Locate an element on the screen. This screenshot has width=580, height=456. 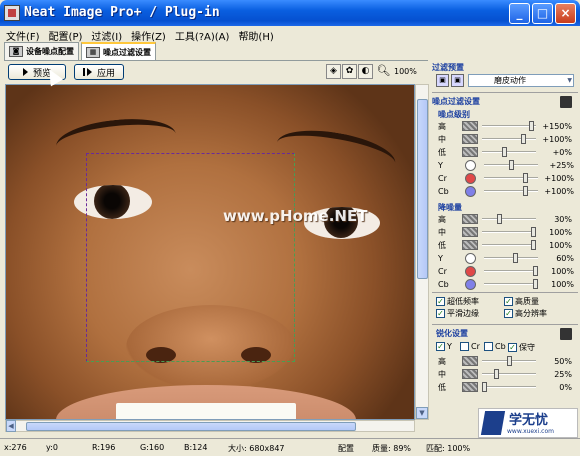
sharpen-channel-checkbox: ✓ Y is located at coordinates (444, 346).